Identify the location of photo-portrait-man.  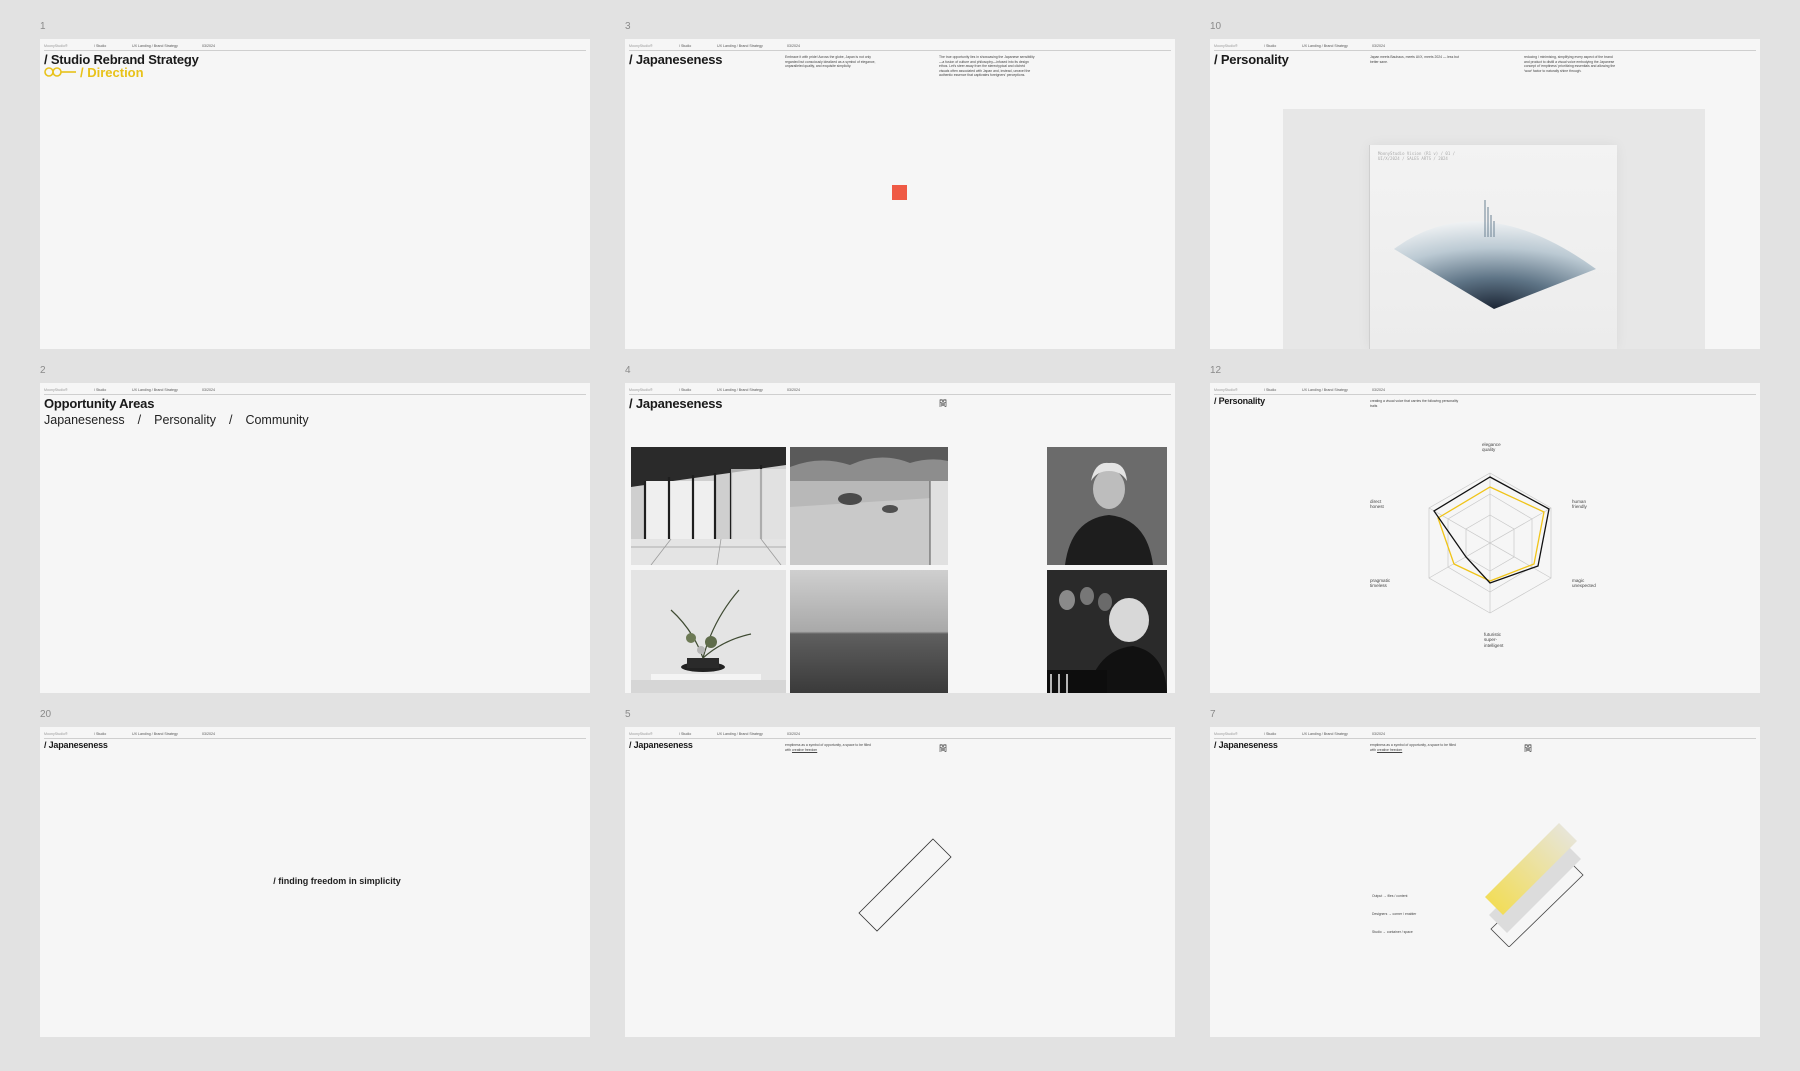
(1107, 506).